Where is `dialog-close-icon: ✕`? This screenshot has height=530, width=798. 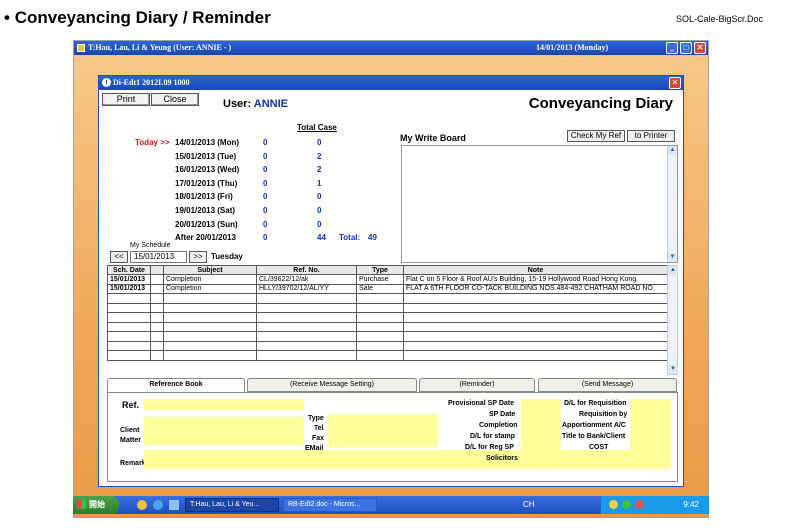 dialog-close-icon: ✕ is located at coordinates (675, 83).